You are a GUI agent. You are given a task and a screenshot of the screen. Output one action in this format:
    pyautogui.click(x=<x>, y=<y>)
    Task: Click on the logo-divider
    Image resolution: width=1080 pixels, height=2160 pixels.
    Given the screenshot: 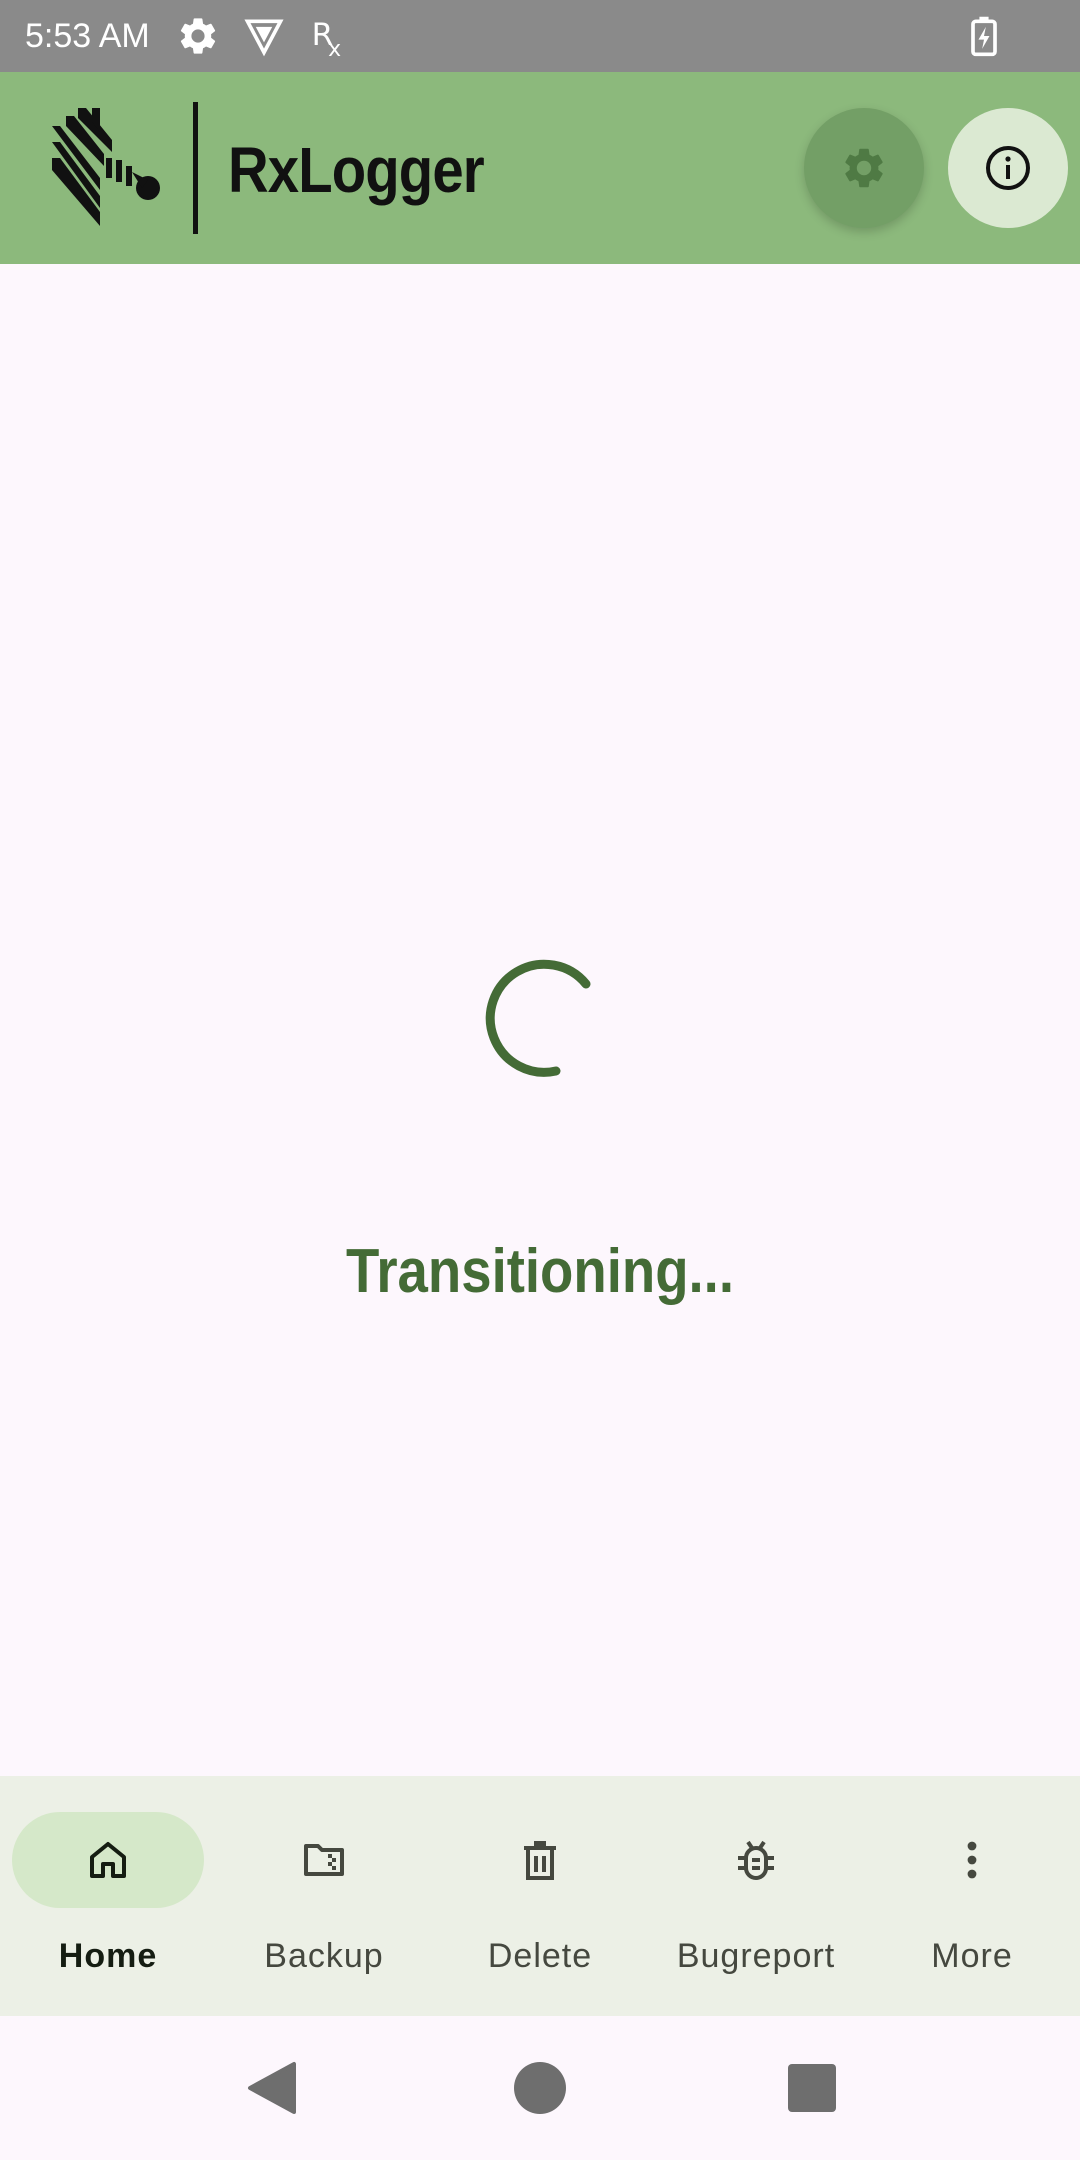 What is the action you would take?
    pyautogui.click(x=195, y=168)
    